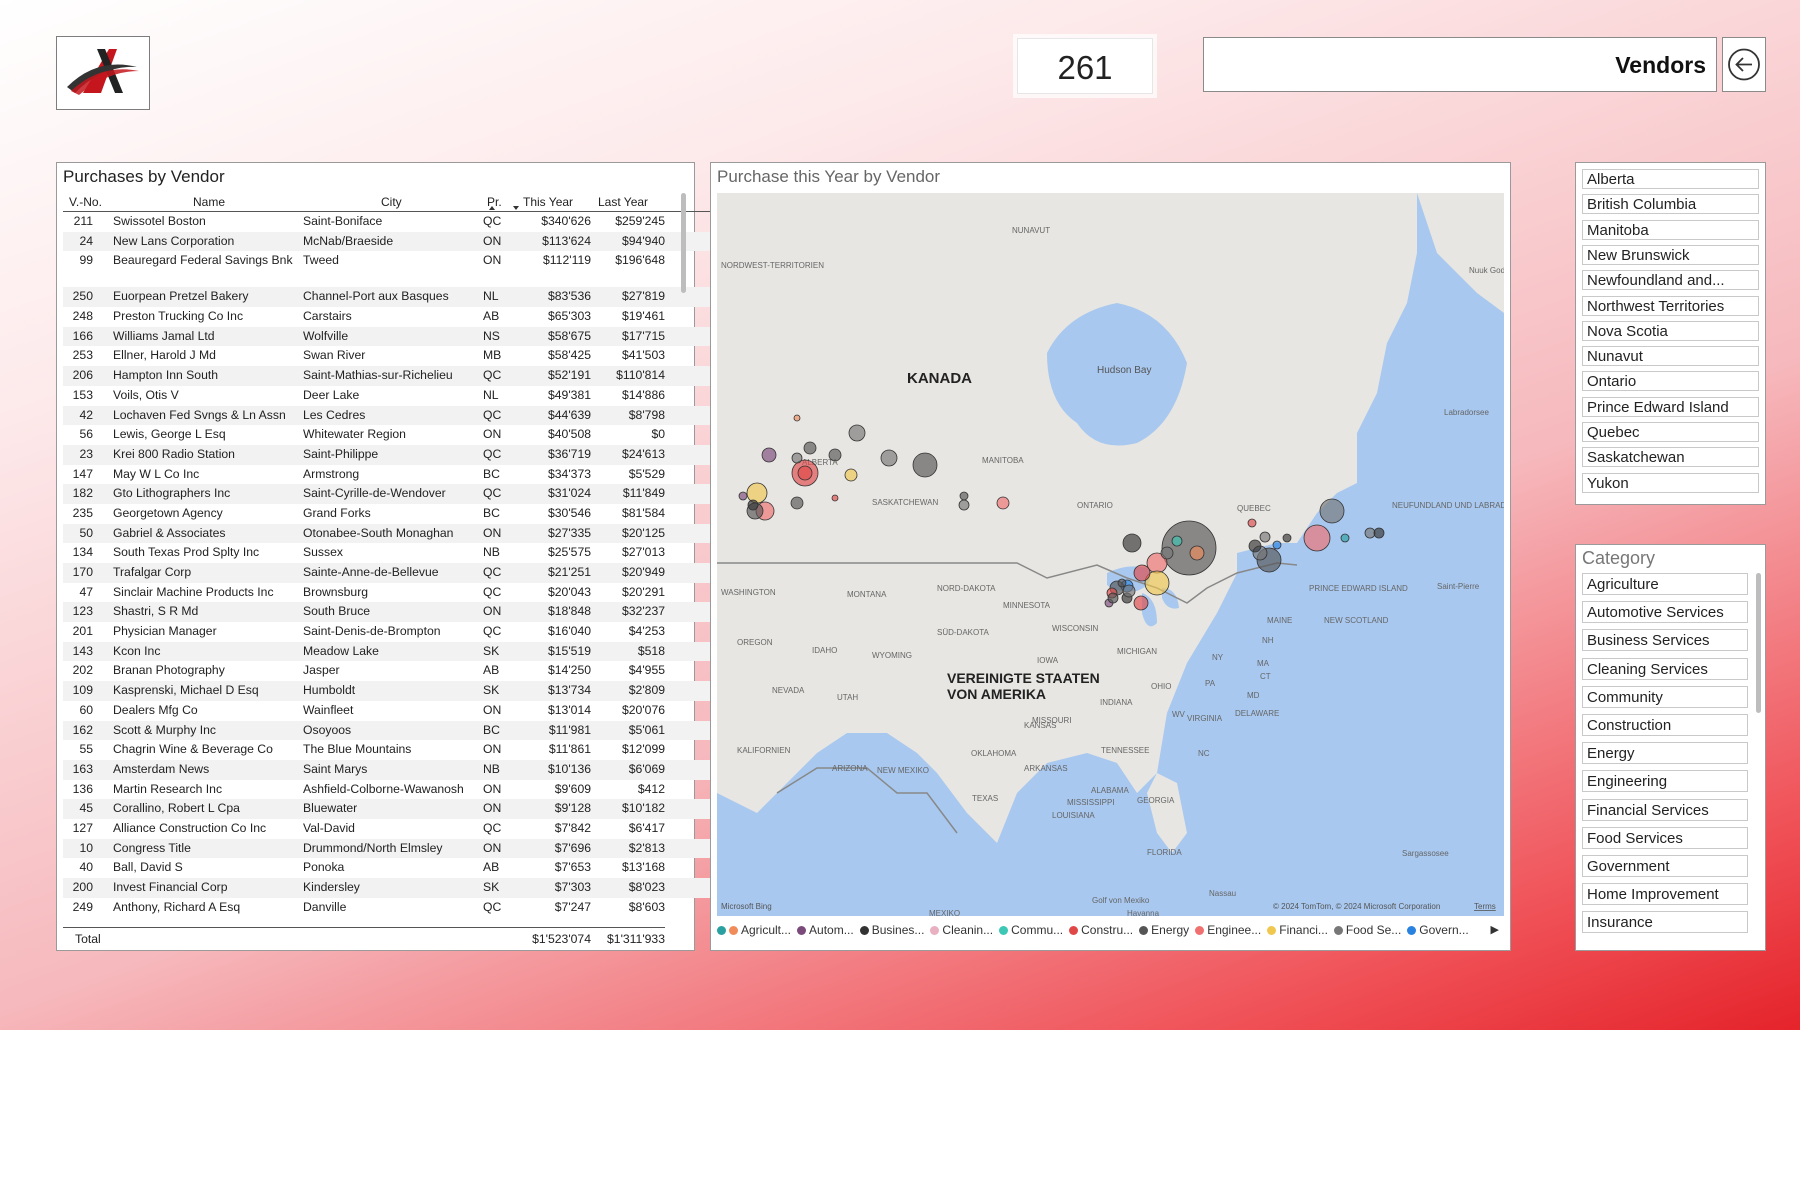 The width and height of the screenshot is (1800, 1200). I want to click on province-option: Quebec, so click(1670, 432).